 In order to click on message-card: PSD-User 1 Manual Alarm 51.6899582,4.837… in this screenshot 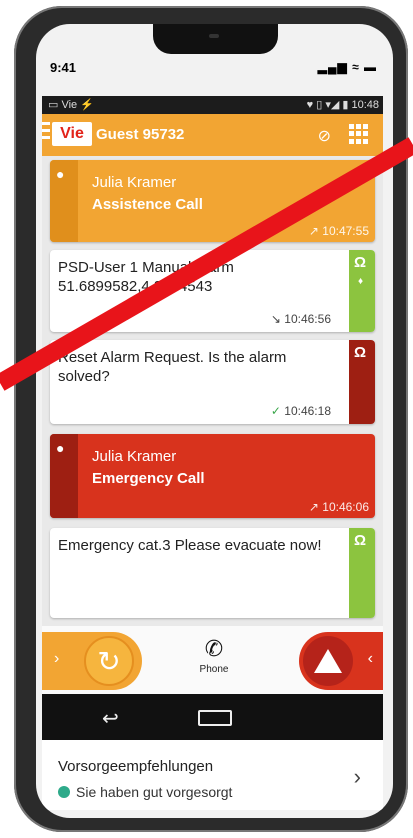, I will do `click(212, 291)`.